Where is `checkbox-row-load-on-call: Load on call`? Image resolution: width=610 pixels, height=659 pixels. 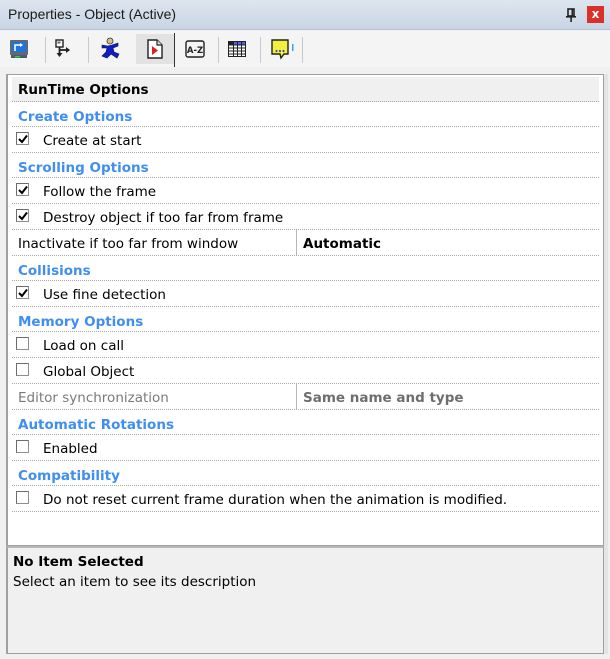 checkbox-row-load-on-call: Load on call is located at coordinates (305, 345).